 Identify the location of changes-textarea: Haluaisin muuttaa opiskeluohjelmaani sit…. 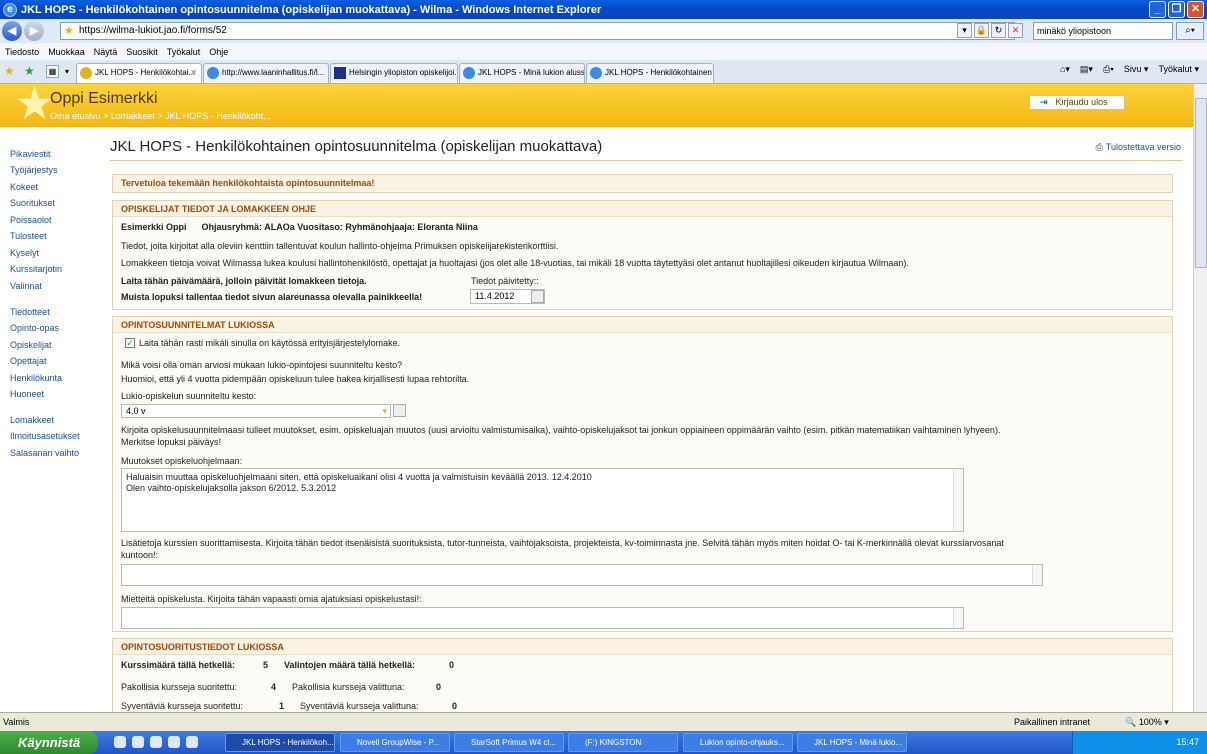
(542, 500).